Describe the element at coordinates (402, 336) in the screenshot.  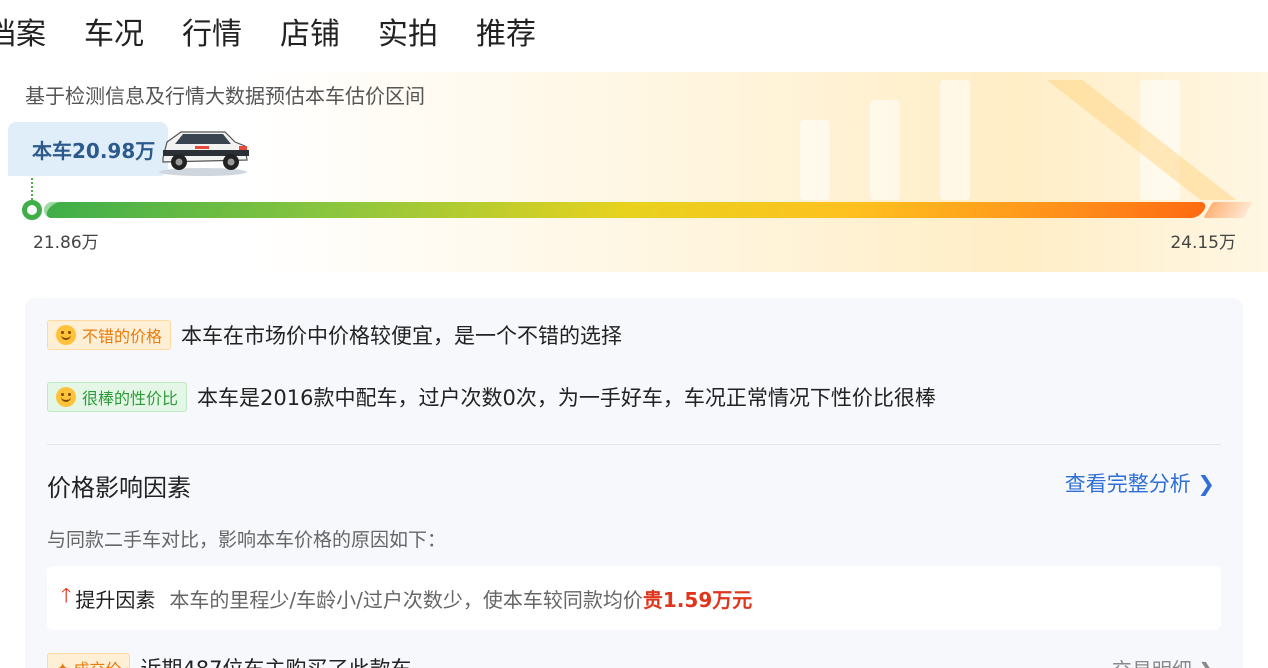
I see `good-price-desc: 本车在市场价中价格较便宜，是一个不错的选择` at that location.